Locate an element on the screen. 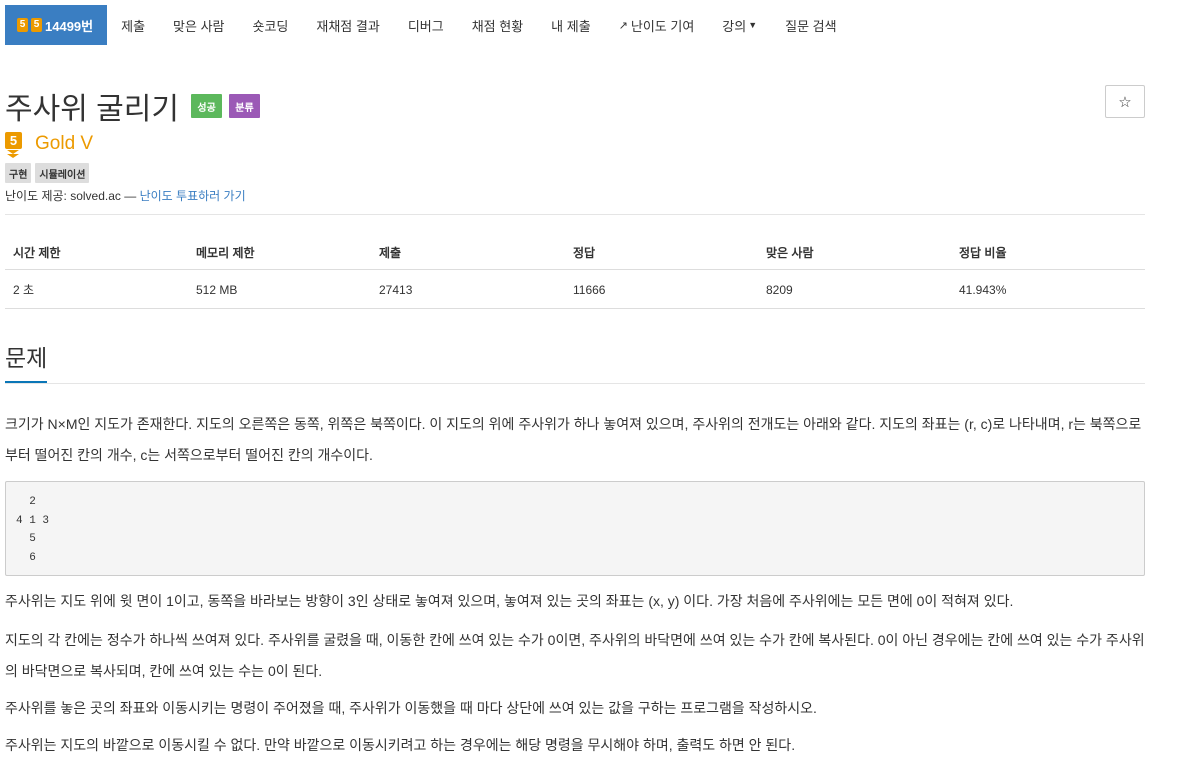 The image size is (1195, 779). header-time-limit: 시간 제한 is located at coordinates (96, 252).